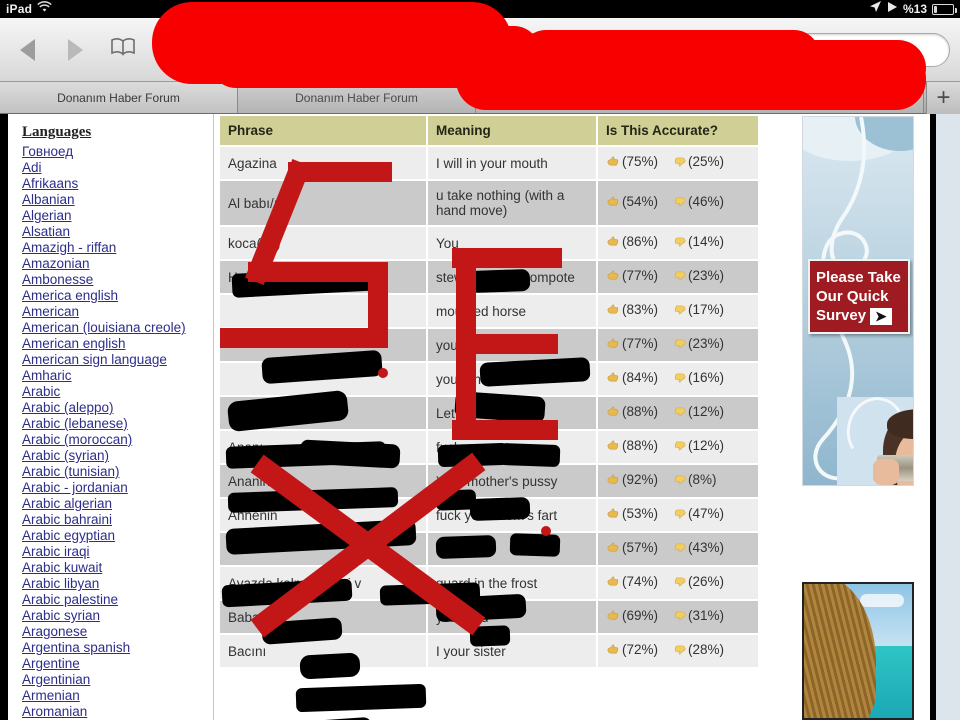 Image resolution: width=960 pixels, height=720 pixels. I want to click on sidebar-language-link: Aragonese, so click(117, 632).